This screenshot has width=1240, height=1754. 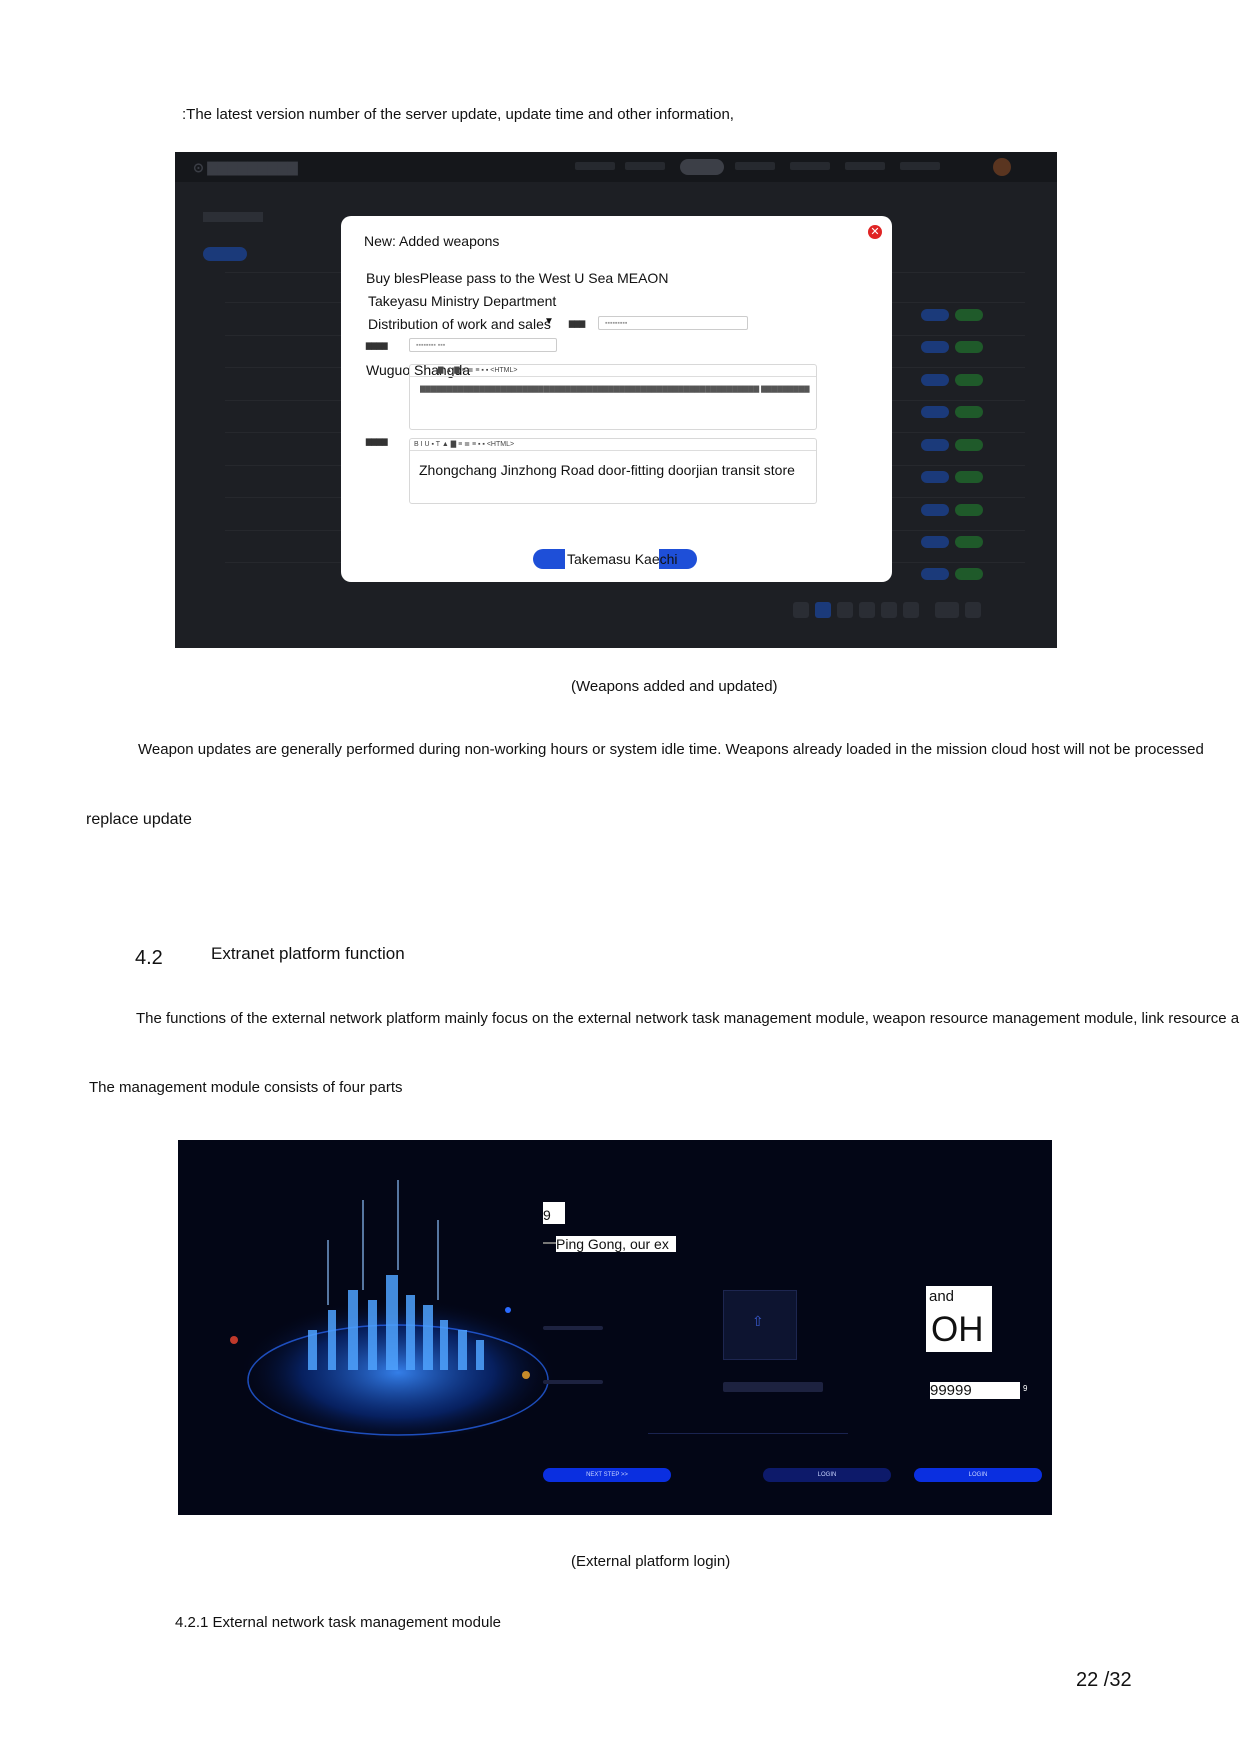 I want to click on greeting-text: Ping Gong, our ex, so click(x=616, y=1244).